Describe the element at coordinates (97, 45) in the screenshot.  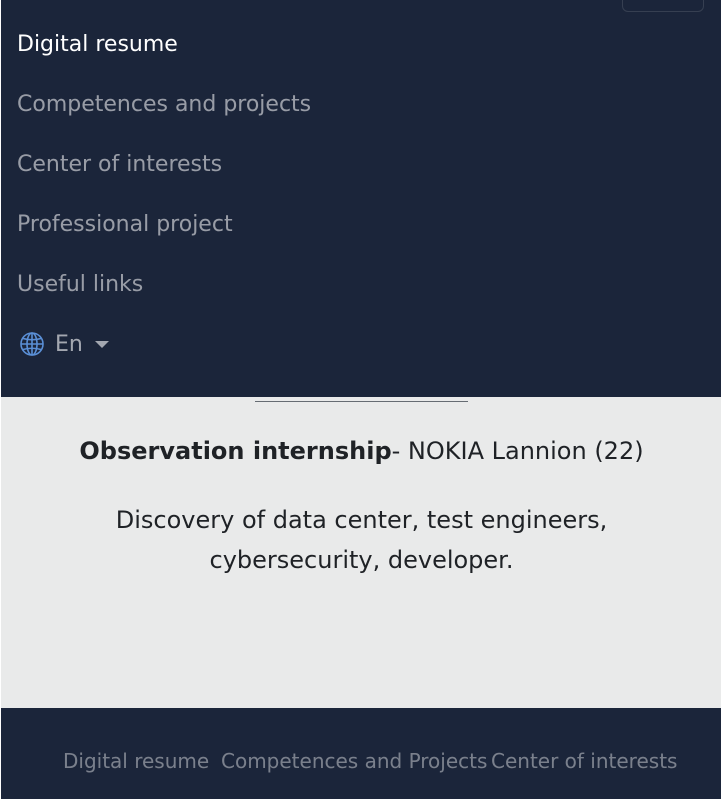
I see `nav-item-digital-resume: Digital resume` at that location.